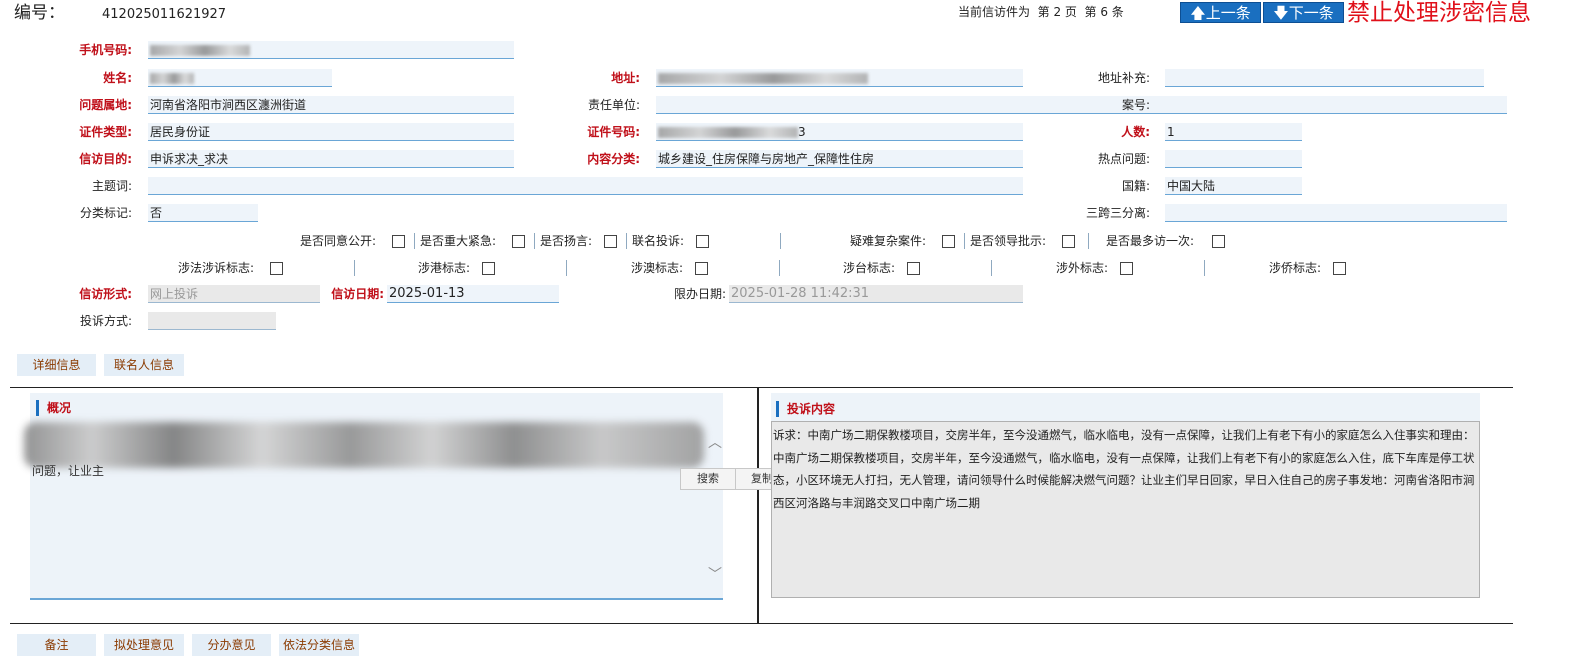 This screenshot has height=656, width=1576. I want to click on topic-label: 主题词:, so click(111, 186).